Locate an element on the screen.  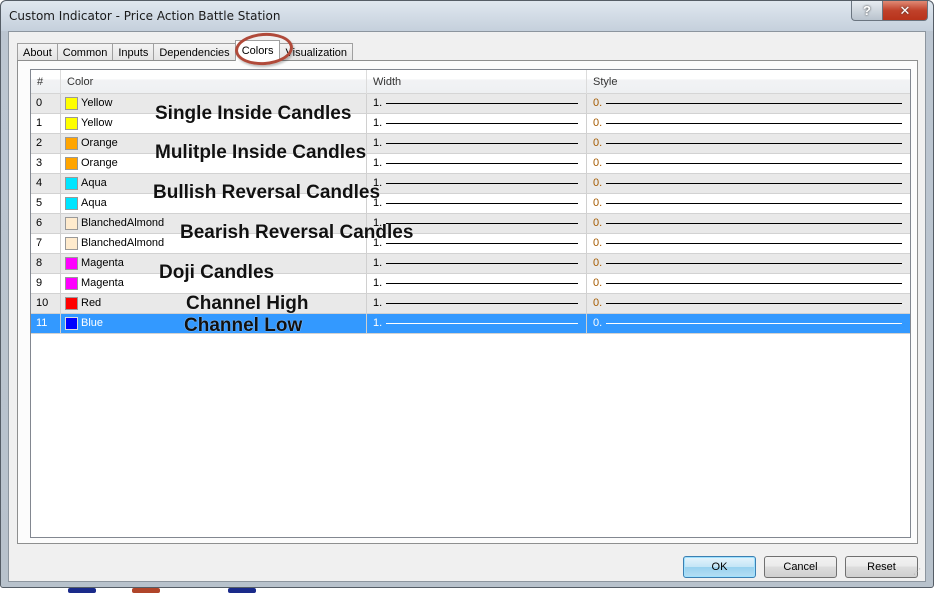
header-index: # is located at coordinates (46, 82).